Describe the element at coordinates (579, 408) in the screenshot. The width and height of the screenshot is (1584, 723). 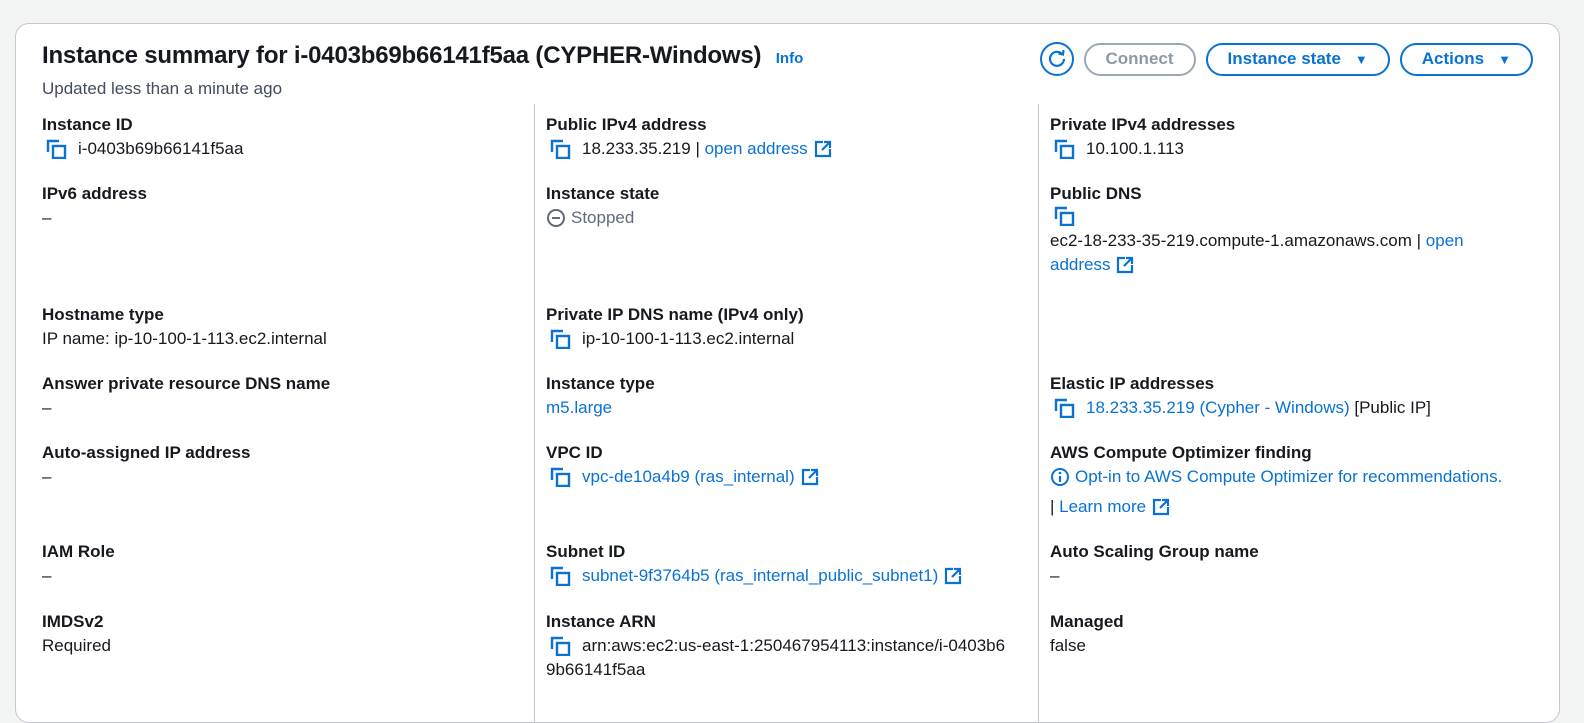
I see `instance-type-link: m5.large` at that location.